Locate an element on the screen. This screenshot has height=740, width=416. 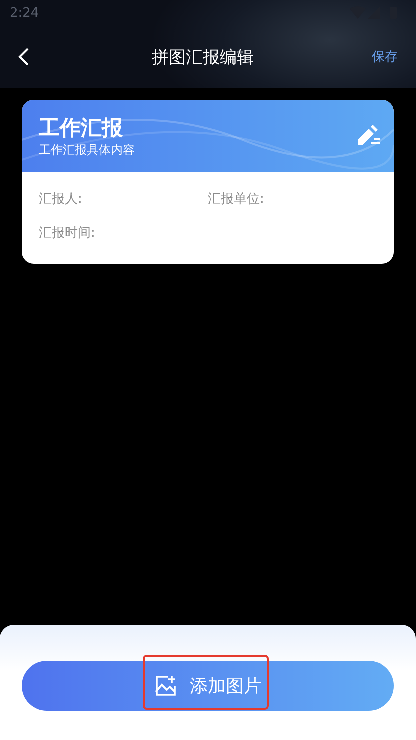
card-title: 工作汇报 is located at coordinates (81, 128).